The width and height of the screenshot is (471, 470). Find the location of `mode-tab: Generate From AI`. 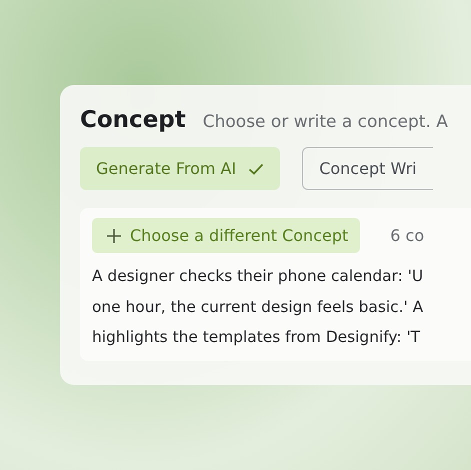

mode-tab: Generate From AI is located at coordinates (180, 168).